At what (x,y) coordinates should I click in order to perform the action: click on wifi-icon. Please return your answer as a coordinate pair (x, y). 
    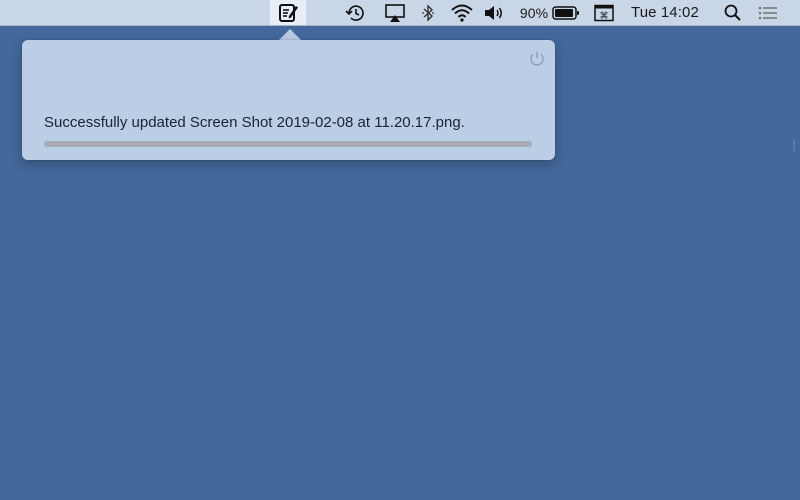
    Looking at the image, I should click on (462, 12).